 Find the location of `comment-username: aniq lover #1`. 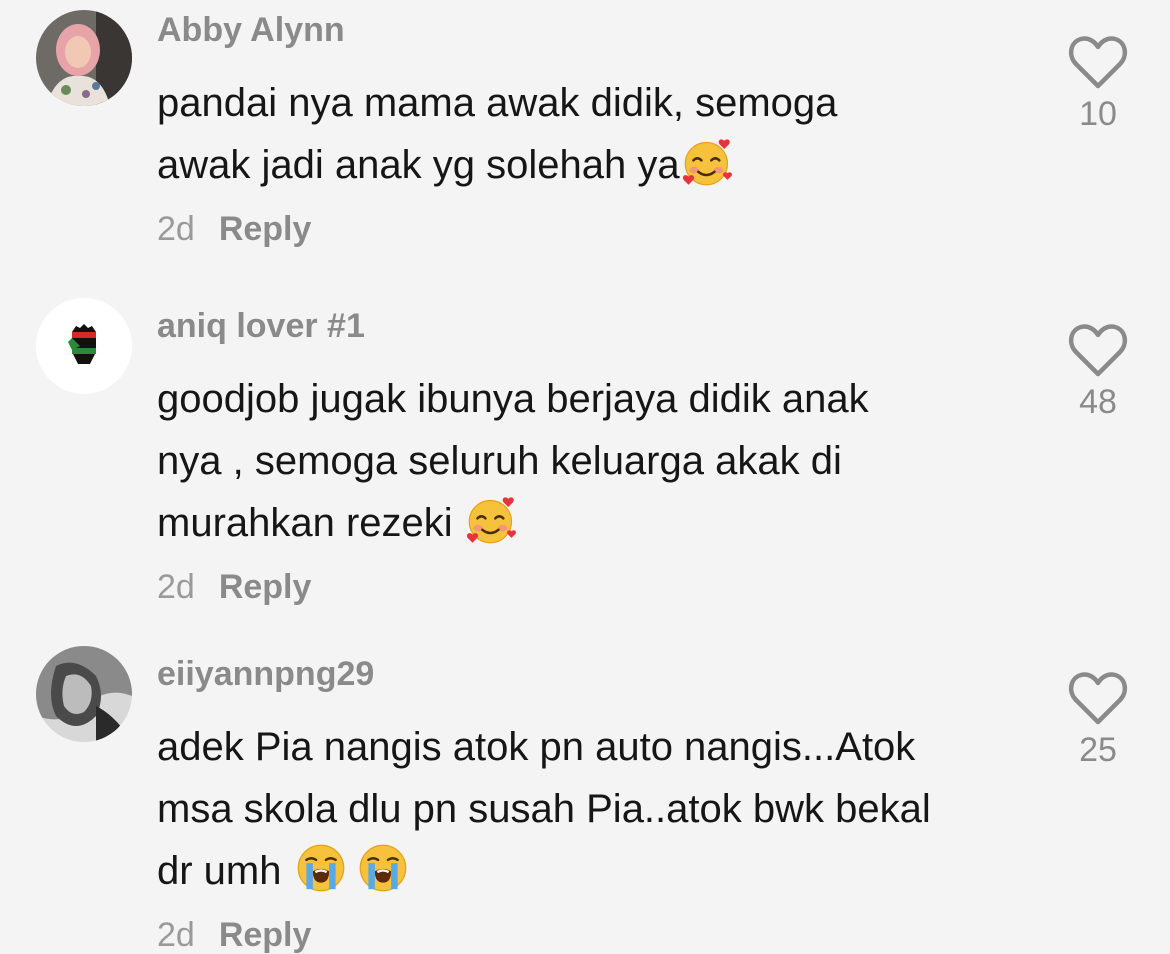

comment-username: aniq lover #1 is located at coordinates (597, 326).